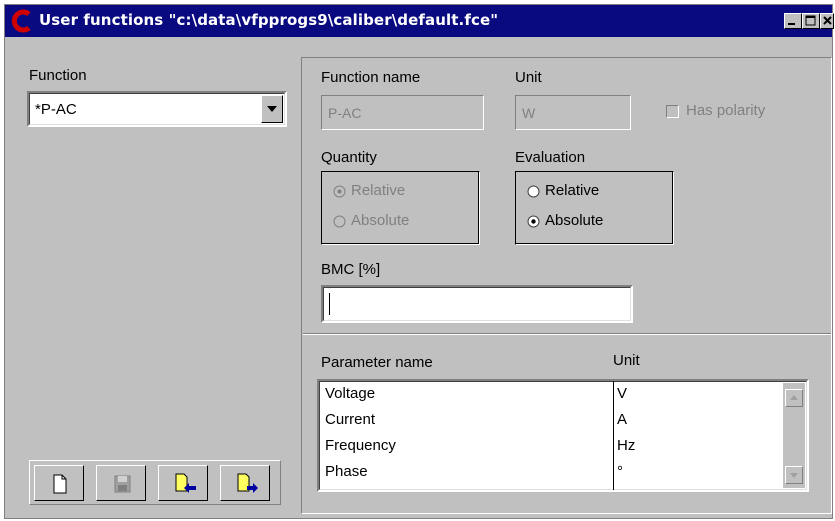  Describe the element at coordinates (620, 471) in the screenshot. I see `parameter-unit: °` at that location.